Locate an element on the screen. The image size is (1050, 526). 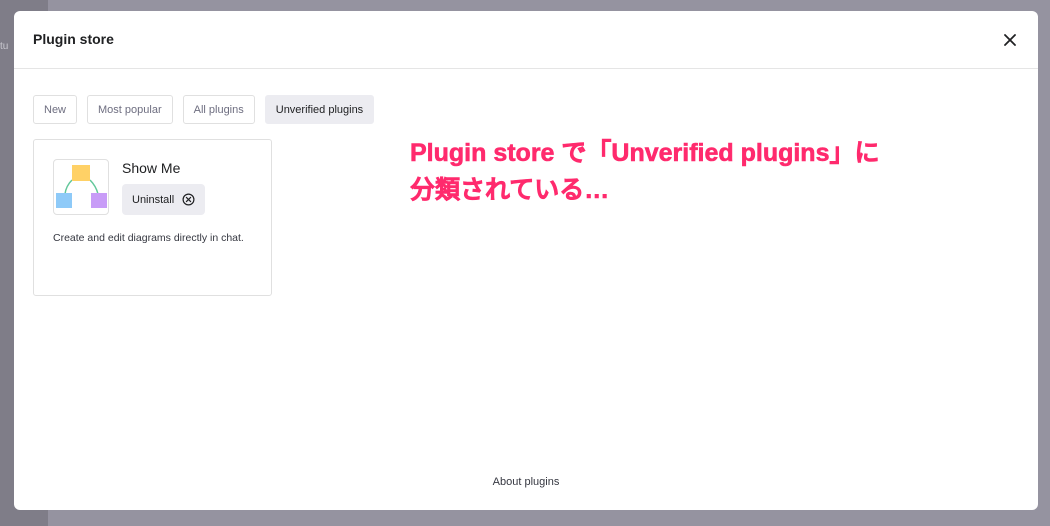
circle-x-icon is located at coordinates (188, 199).